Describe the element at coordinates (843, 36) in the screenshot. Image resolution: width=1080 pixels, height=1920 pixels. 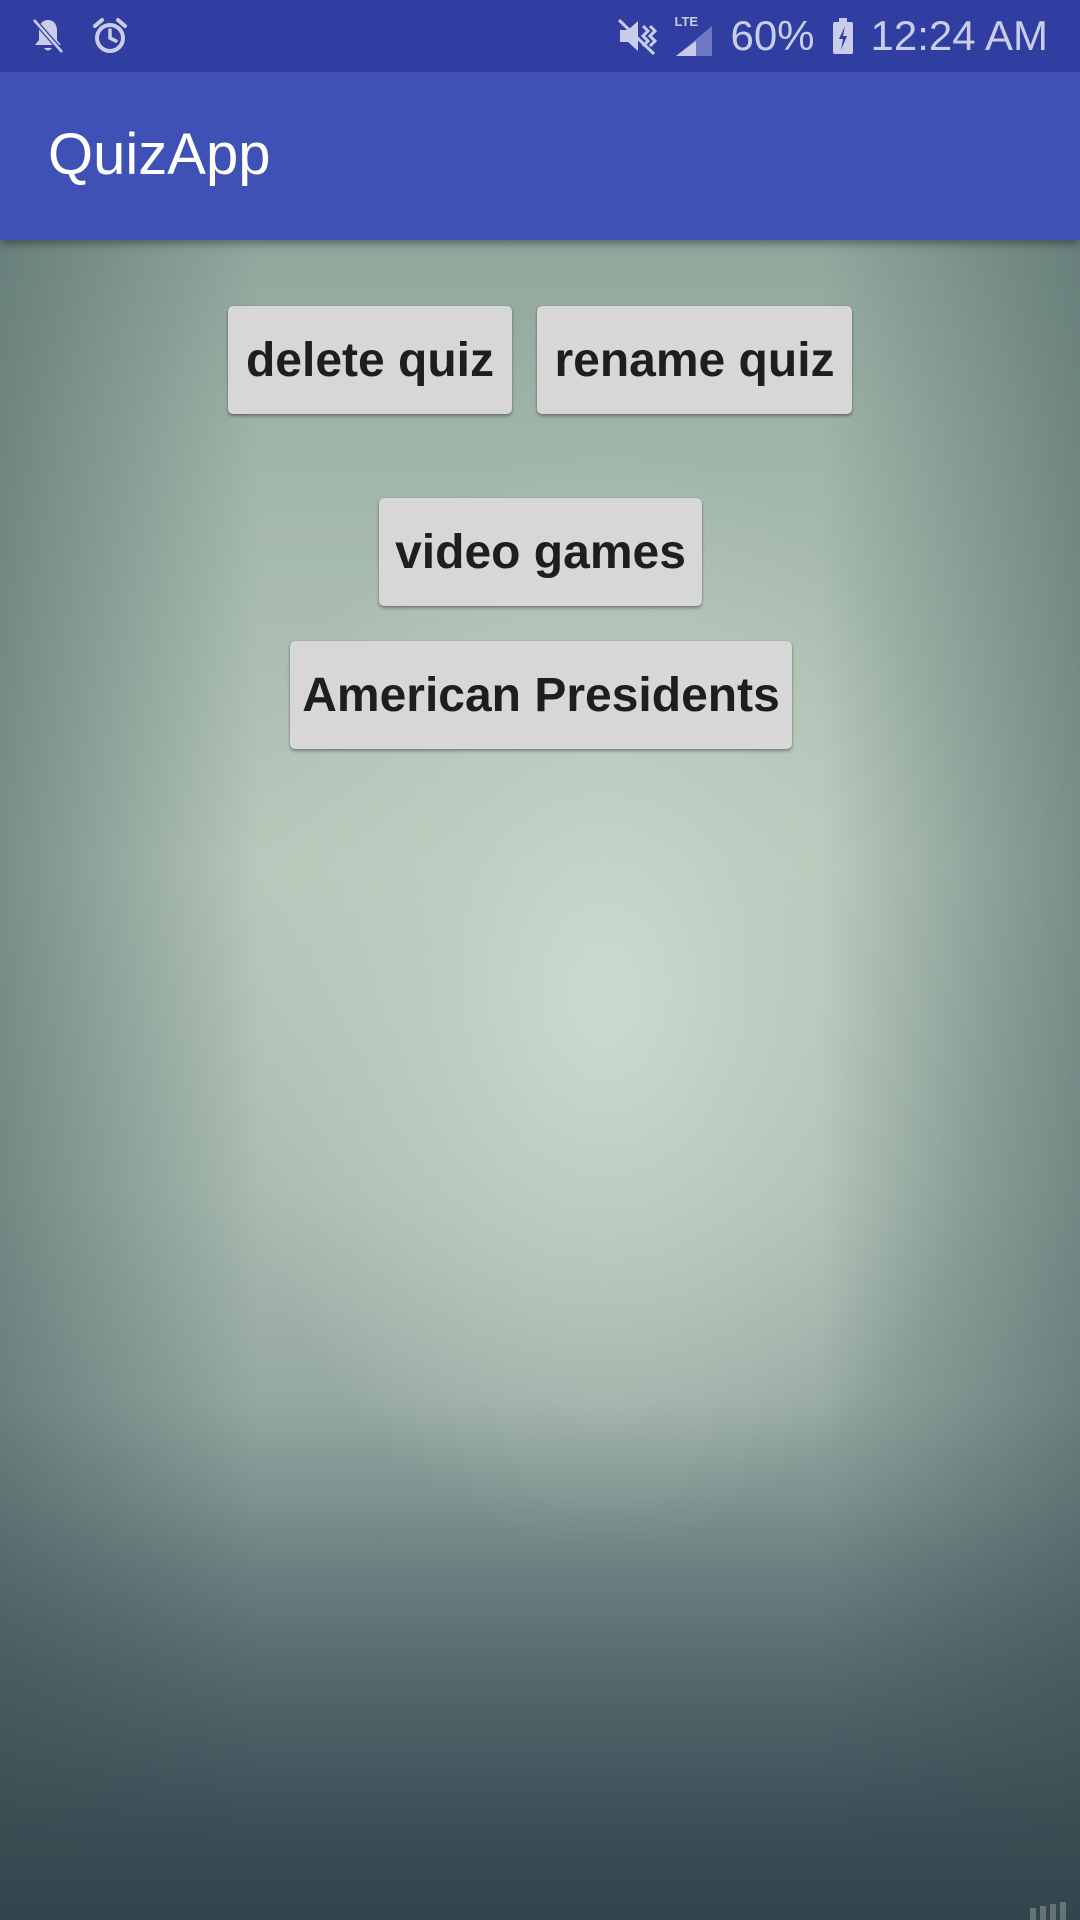
I see `battery-charging-icon` at that location.